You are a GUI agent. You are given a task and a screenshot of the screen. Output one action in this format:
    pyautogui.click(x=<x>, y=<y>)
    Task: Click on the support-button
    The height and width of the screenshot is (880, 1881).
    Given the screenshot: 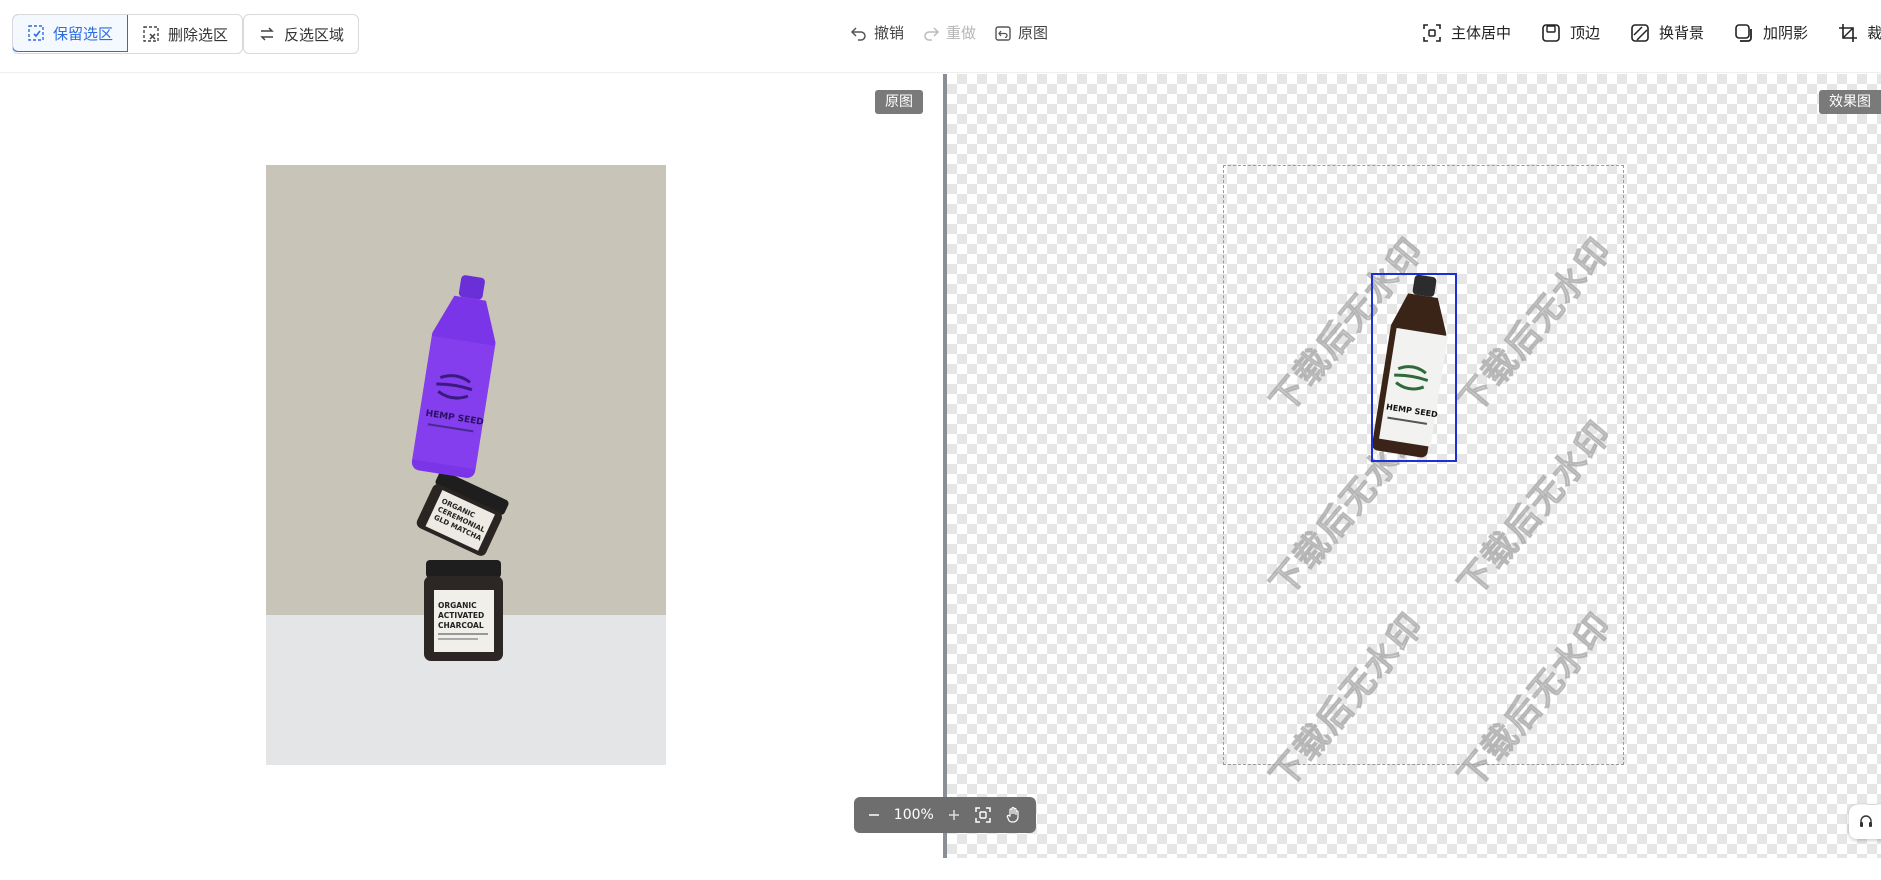 What is the action you would take?
    pyautogui.click(x=1865, y=822)
    